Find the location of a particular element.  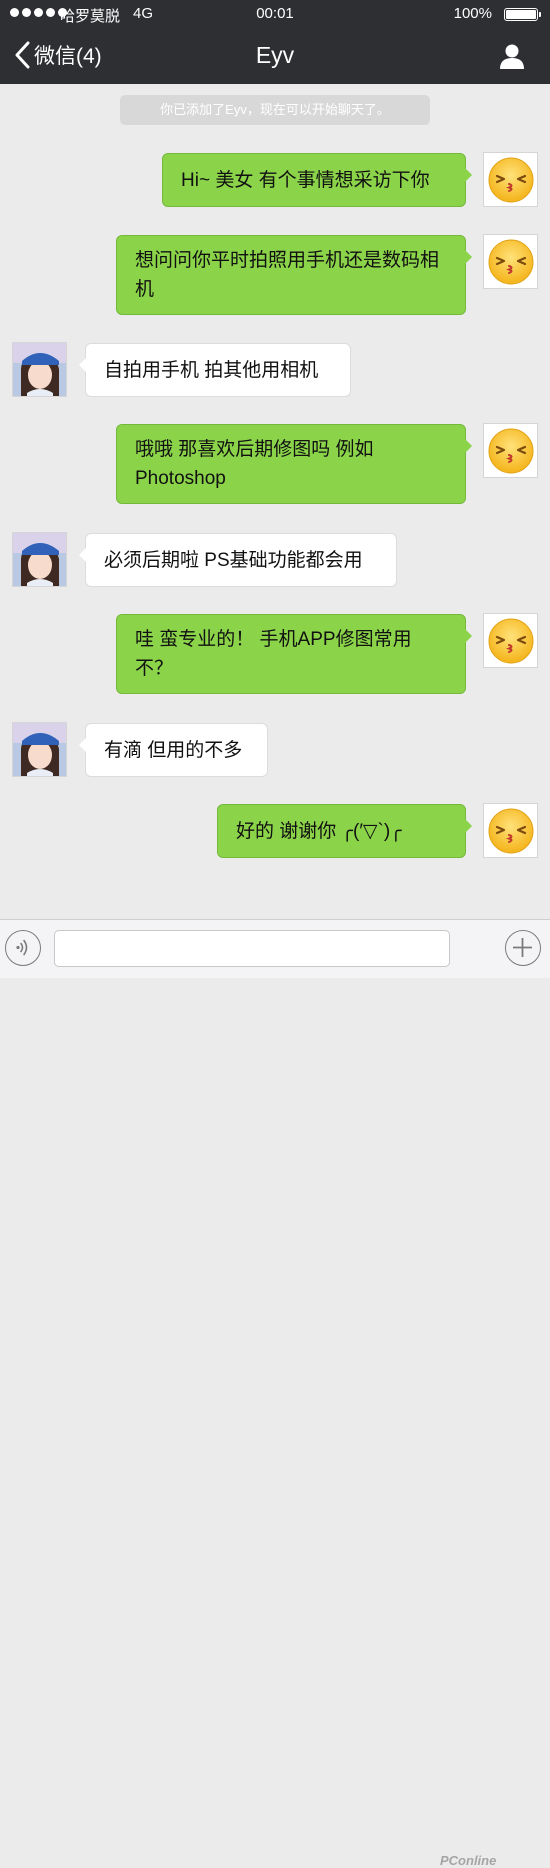

message-bubble-outgoing: Hi~ 美女 有个事情想采访下你 is located at coordinates (317, 180).